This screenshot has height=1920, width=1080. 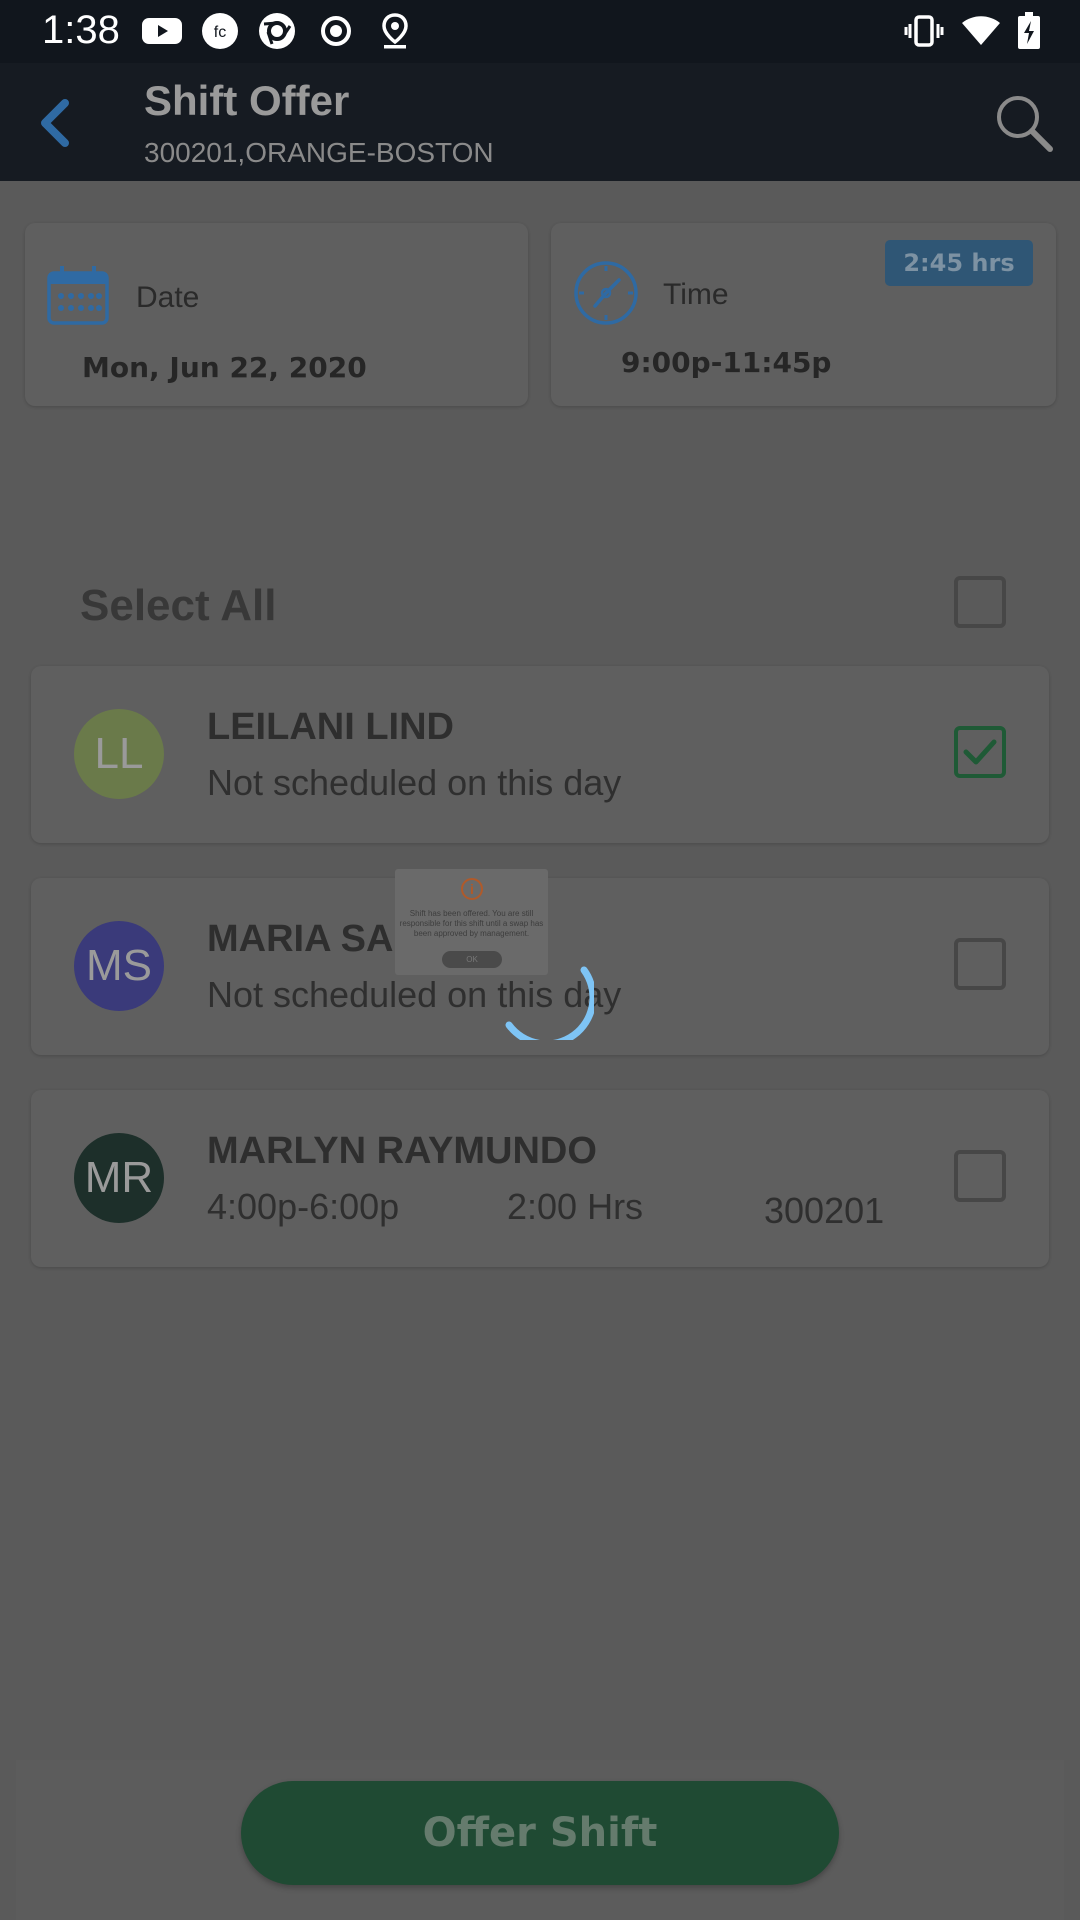 I want to click on employee-name: LEILANI LIND, so click(x=330, y=727).